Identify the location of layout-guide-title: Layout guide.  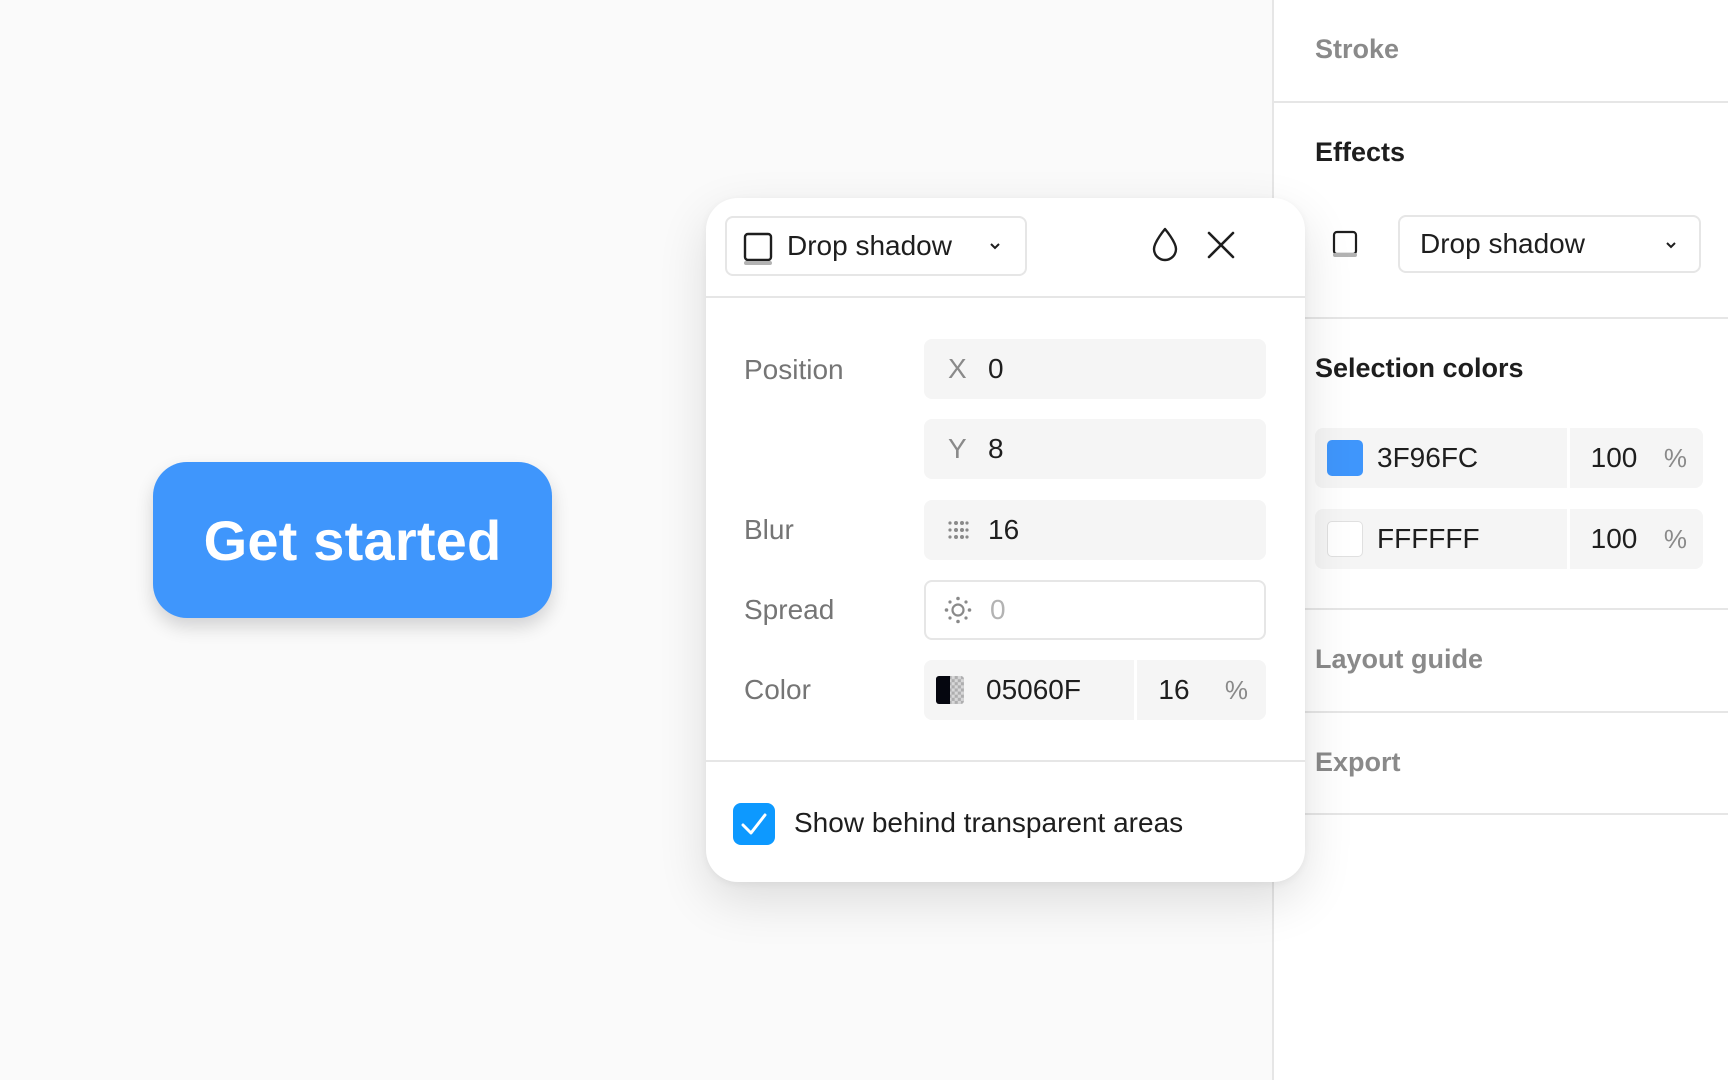
(1399, 659).